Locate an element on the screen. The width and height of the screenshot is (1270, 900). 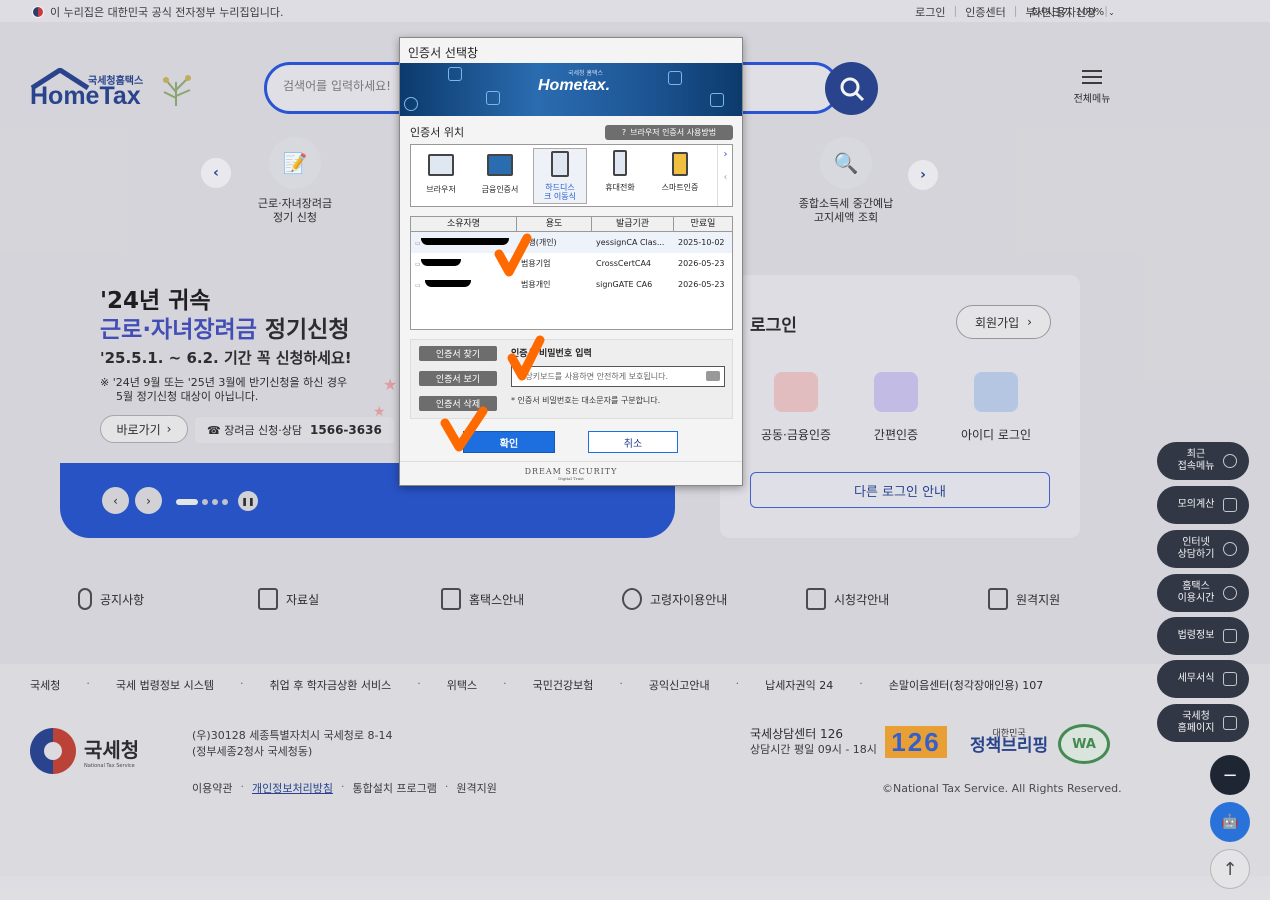
browser-cert-help-button: ? 브라우저 인증서 사용방법 is located at coordinates (669, 132).